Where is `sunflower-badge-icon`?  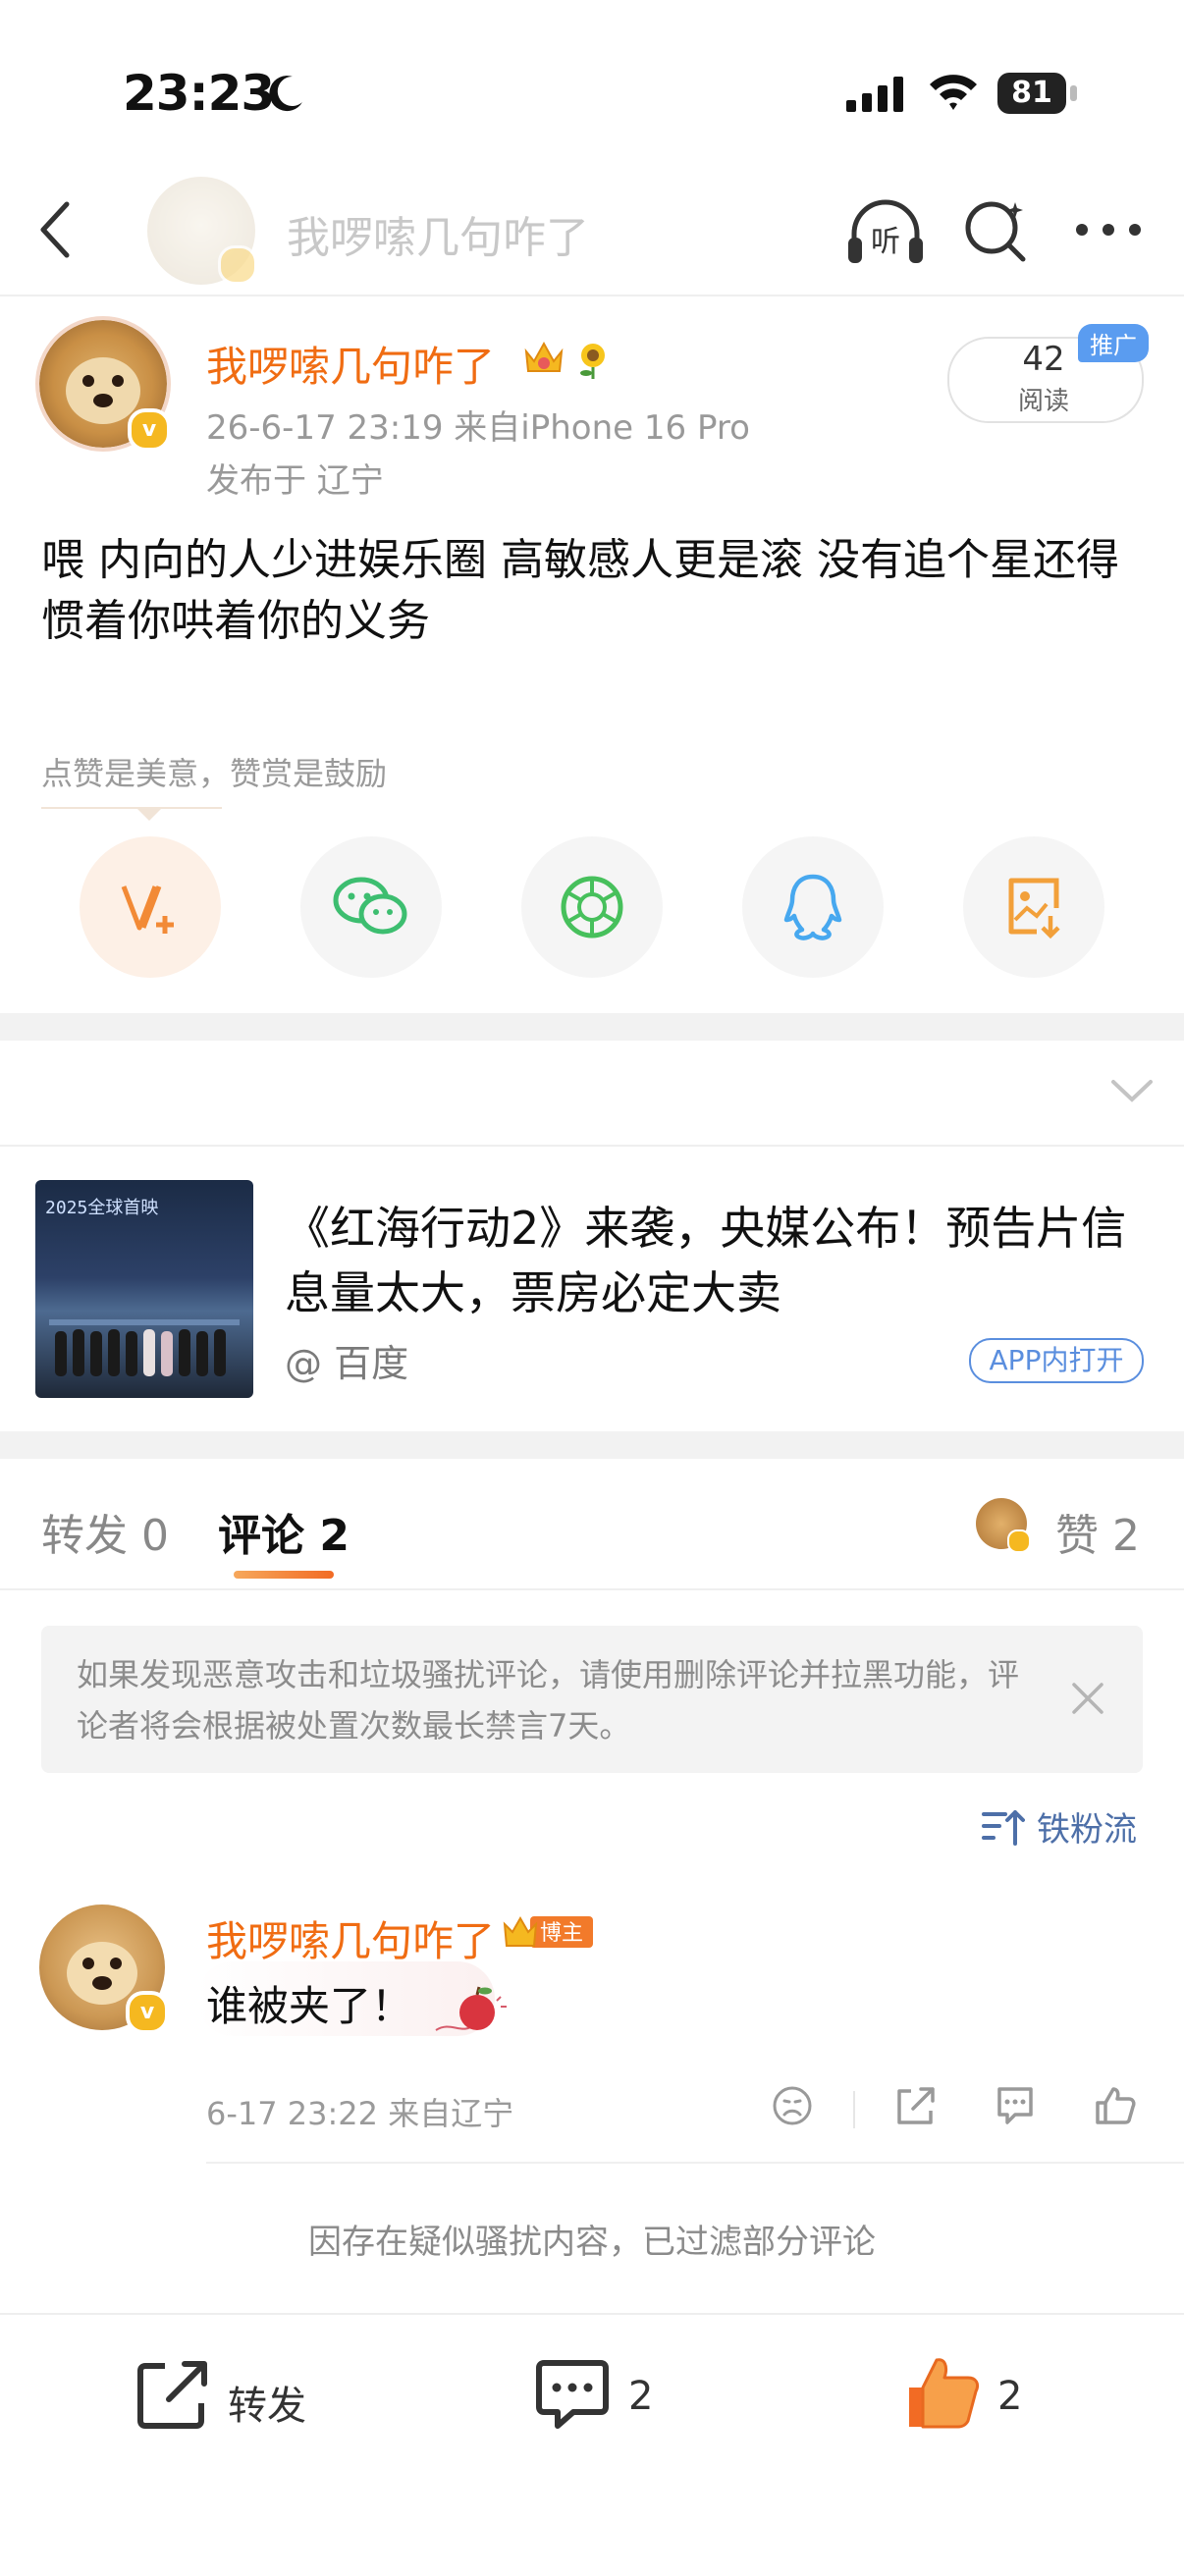 sunflower-badge-icon is located at coordinates (593, 359).